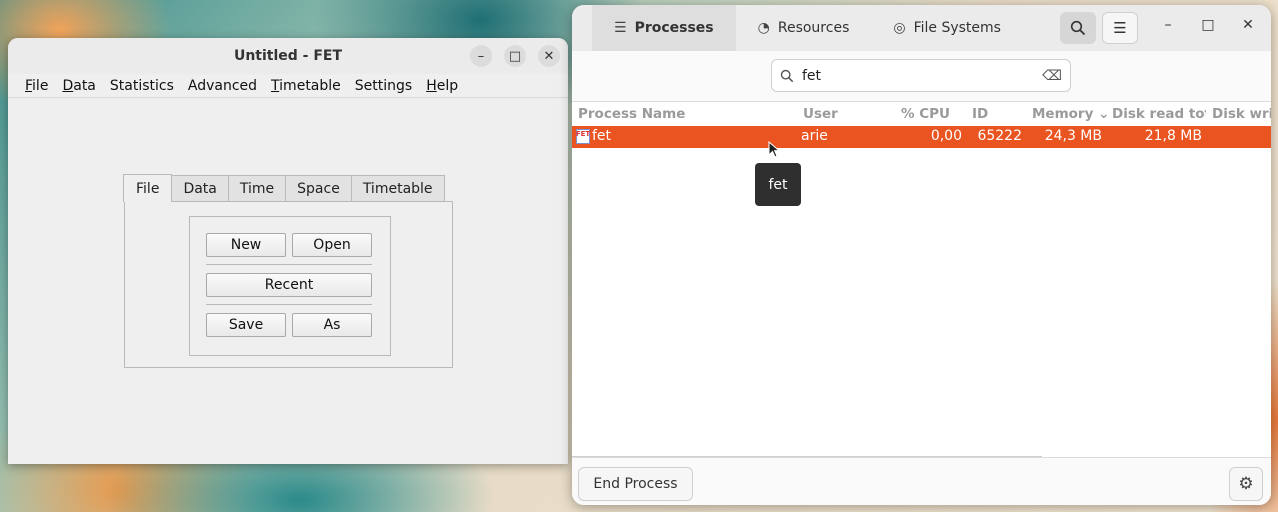 This screenshot has height=512, width=1278. Describe the element at coordinates (763, 28) in the screenshot. I see `gauge-icon: ◔` at that location.